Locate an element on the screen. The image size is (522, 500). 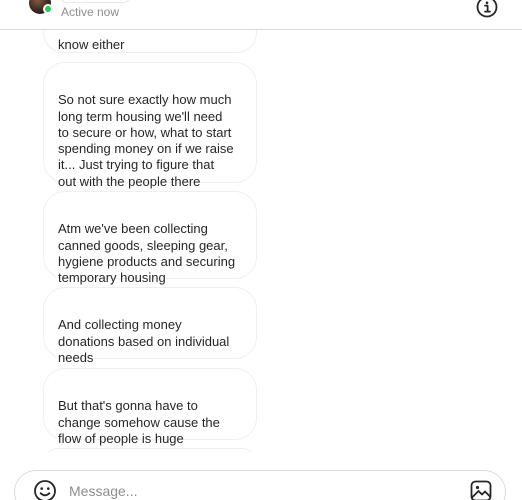
image-icon is located at coordinates (481, 490).